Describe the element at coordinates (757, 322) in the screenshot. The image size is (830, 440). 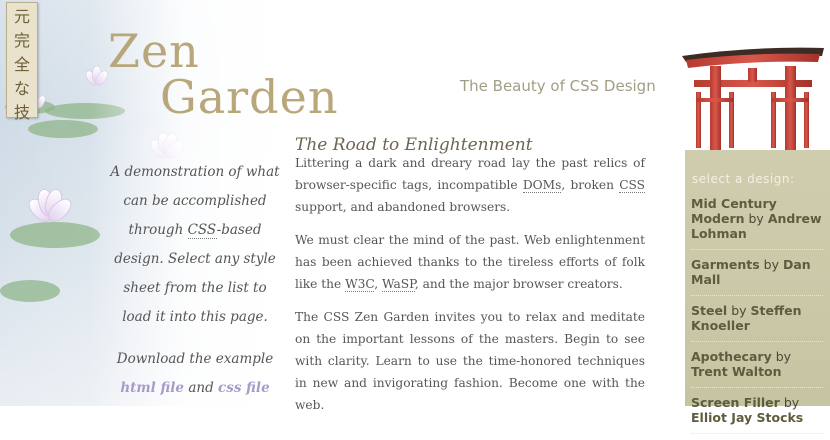
I see `list-item: Steel by Steffen Knoeller` at that location.